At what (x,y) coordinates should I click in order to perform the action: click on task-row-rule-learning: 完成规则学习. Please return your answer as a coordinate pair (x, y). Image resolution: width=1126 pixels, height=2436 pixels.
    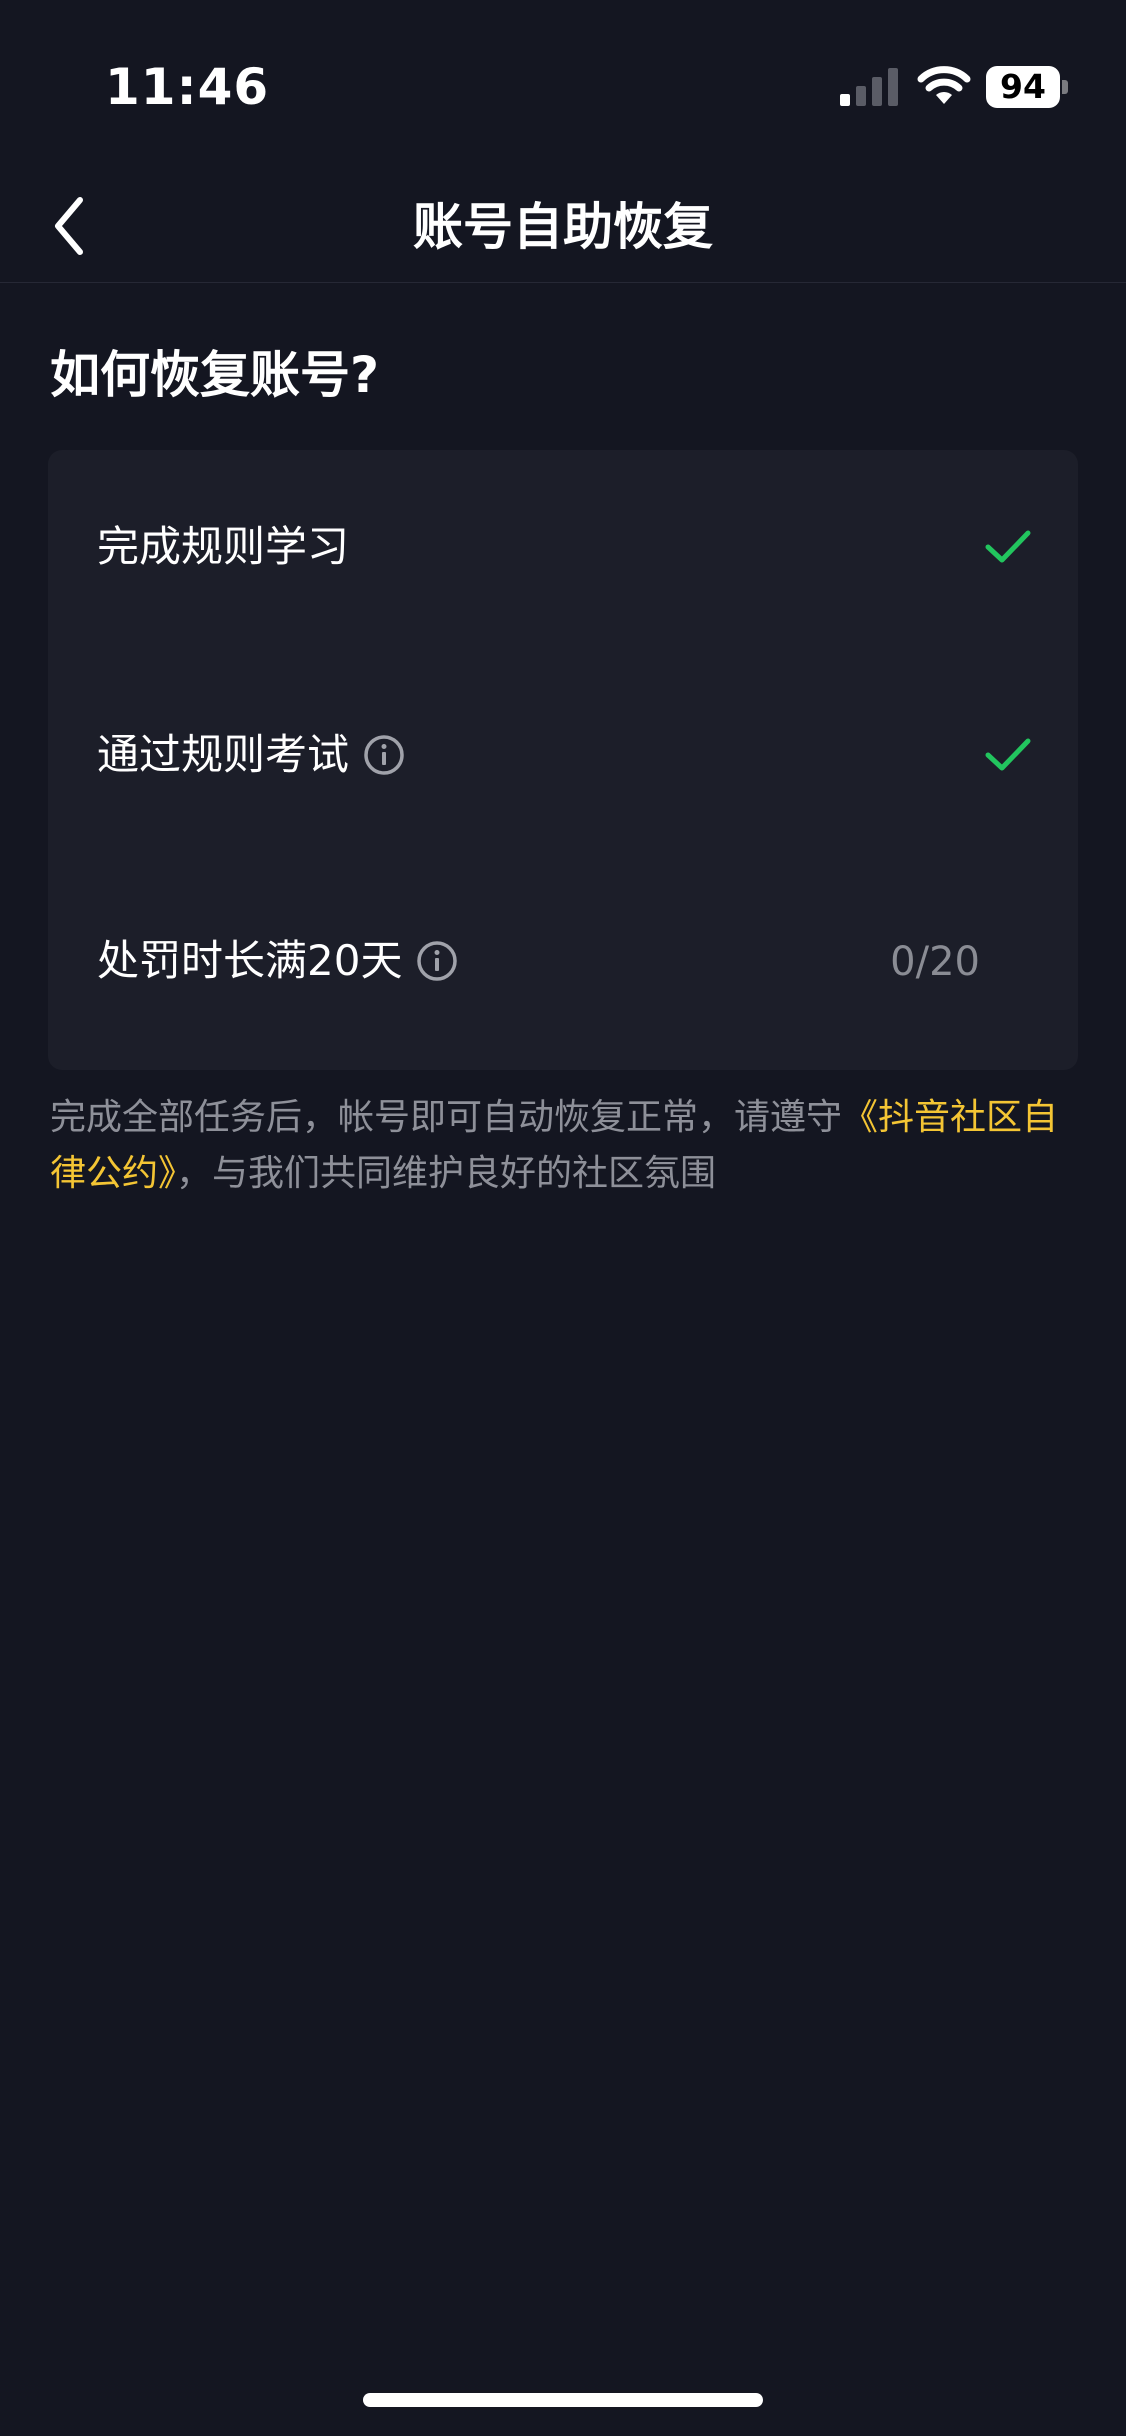
    Looking at the image, I should click on (563, 552).